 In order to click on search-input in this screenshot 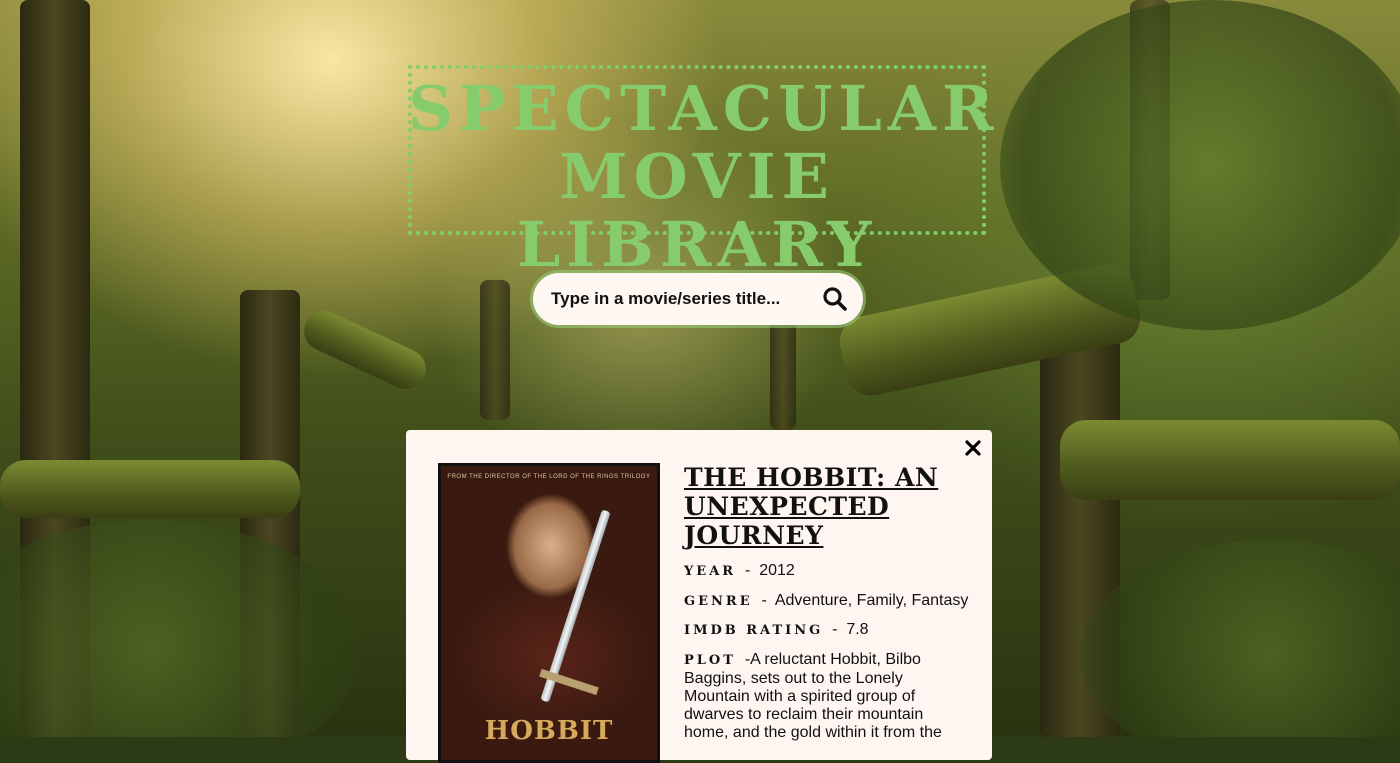, I will do `click(676, 299)`.